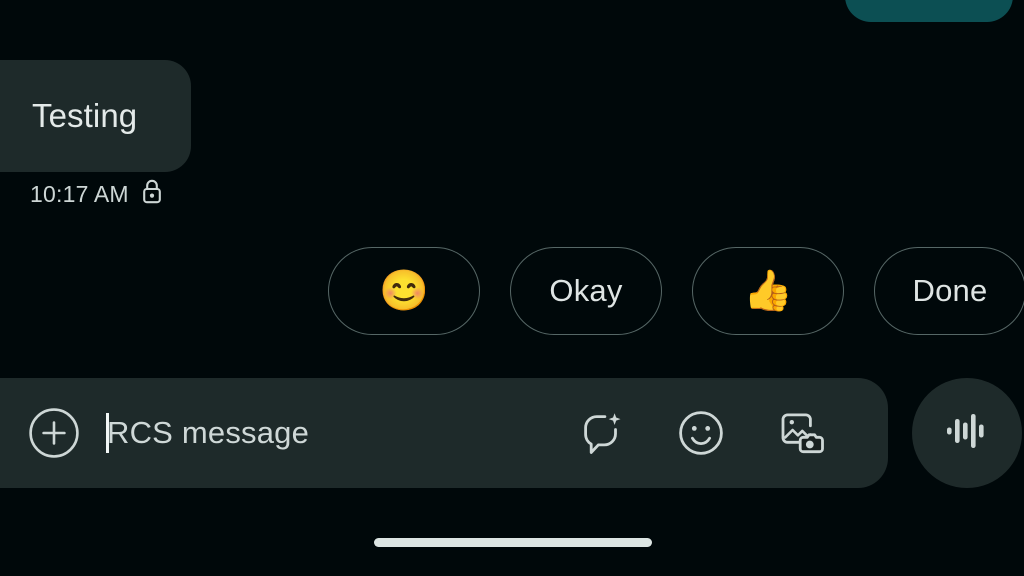 This screenshot has width=1024, height=576. I want to click on smart-reply-chip-label: Okay, so click(586, 290).